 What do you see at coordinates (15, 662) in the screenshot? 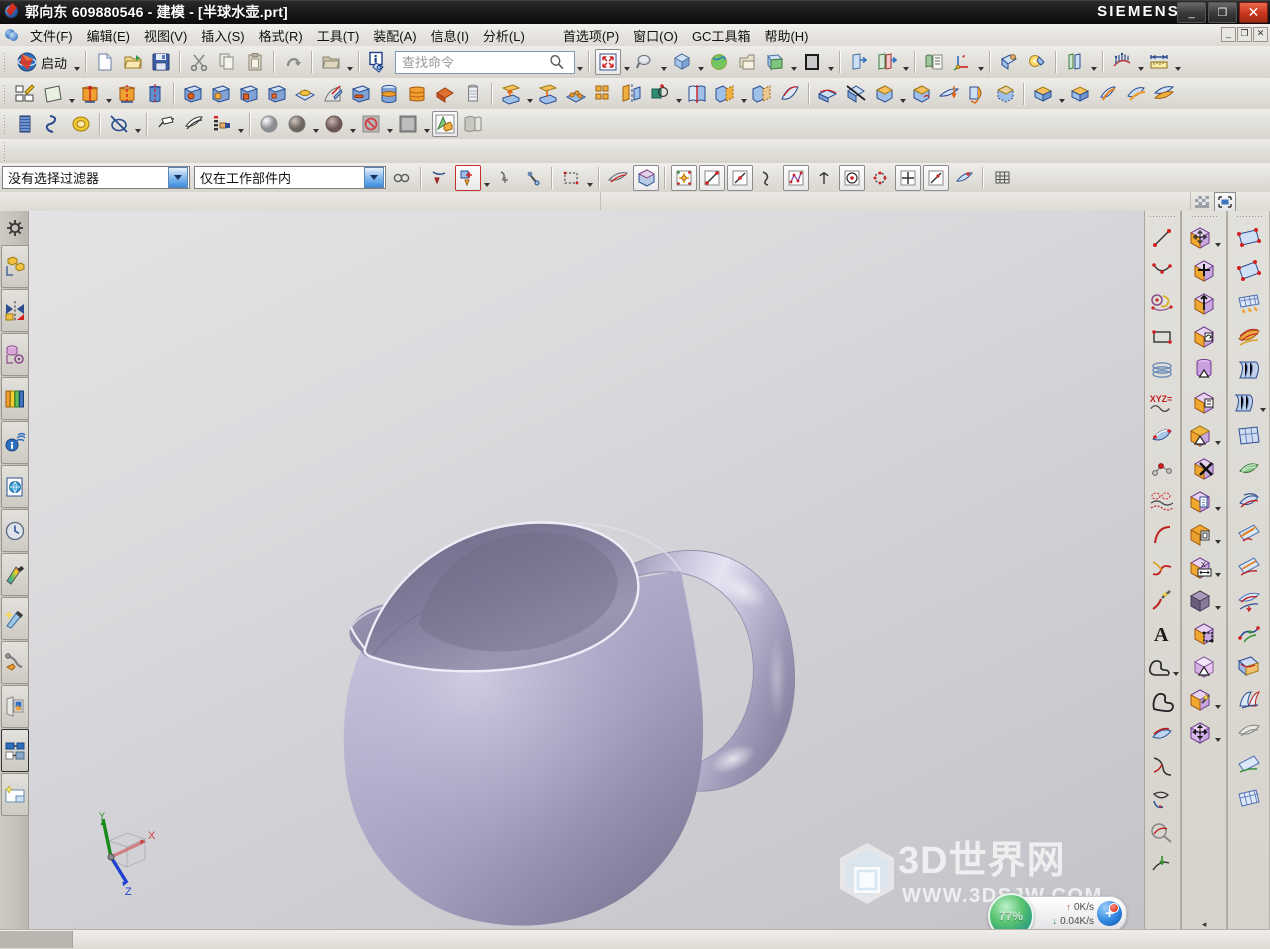
I see `resource-process-studio` at bounding box center [15, 662].